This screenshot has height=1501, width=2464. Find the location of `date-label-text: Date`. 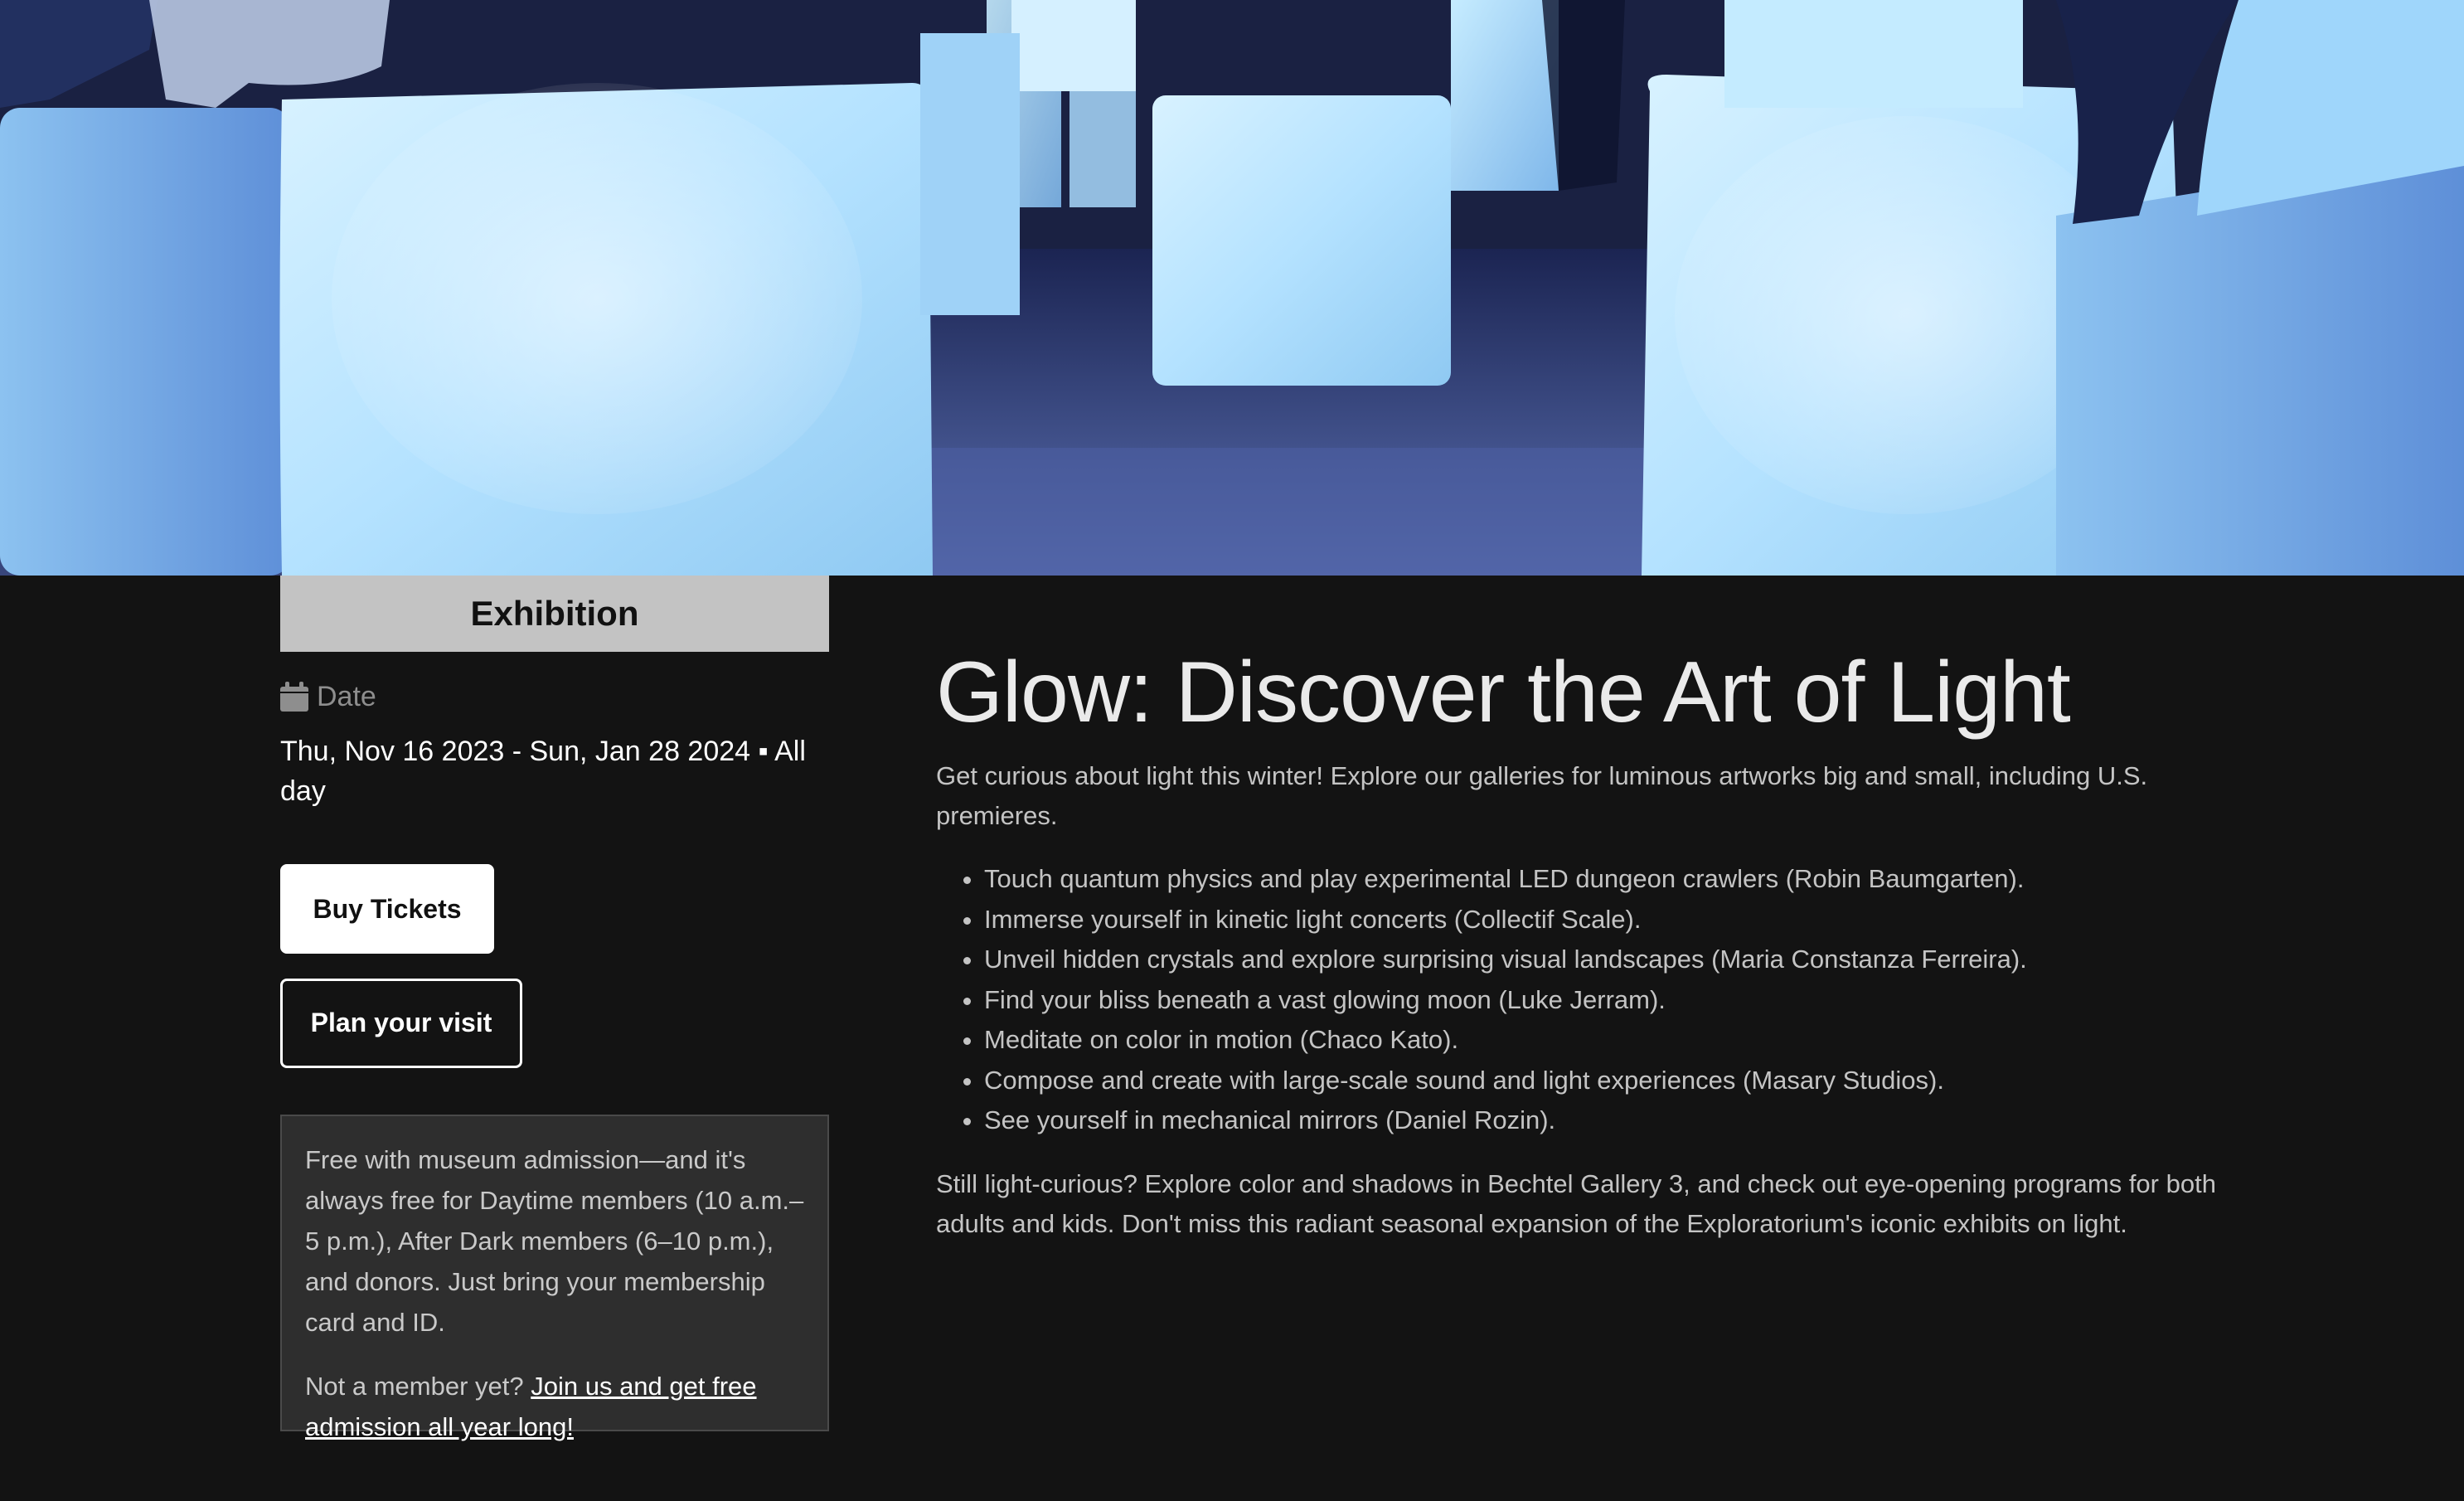

date-label-text: Date is located at coordinates (346, 696).